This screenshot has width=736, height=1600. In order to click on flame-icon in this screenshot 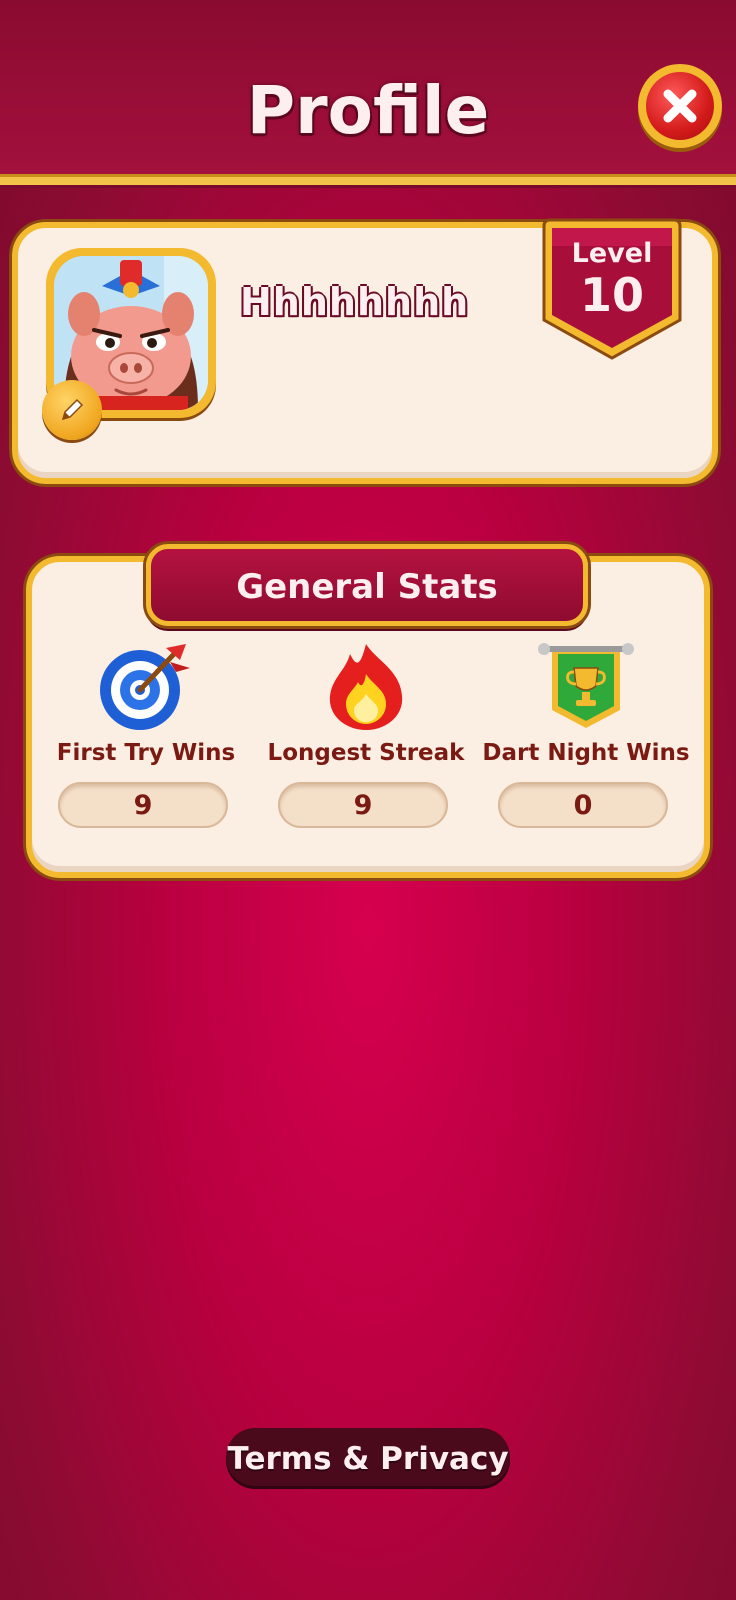, I will do `click(366, 687)`.